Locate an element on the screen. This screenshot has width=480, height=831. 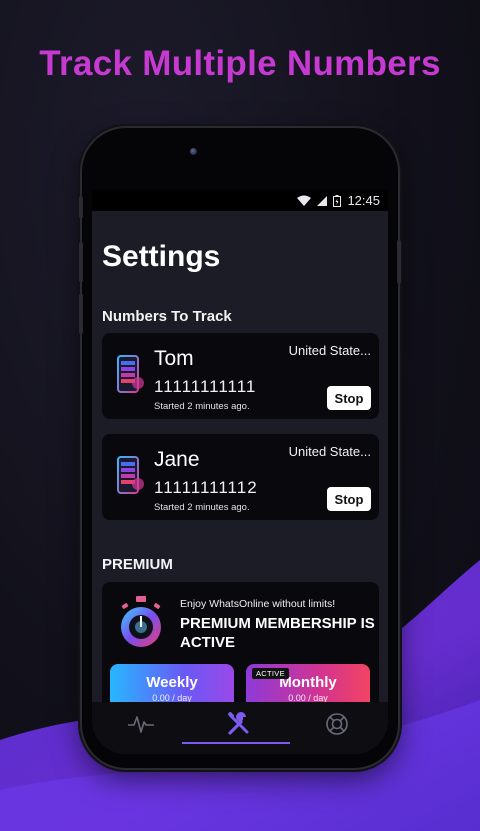
signal-icon is located at coordinates (322, 200).